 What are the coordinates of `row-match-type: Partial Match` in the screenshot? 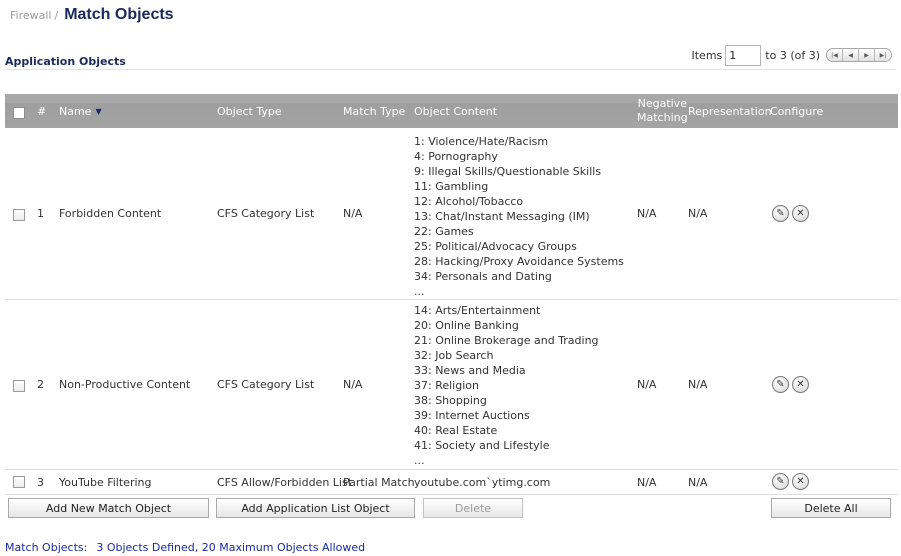 It's located at (379, 482).